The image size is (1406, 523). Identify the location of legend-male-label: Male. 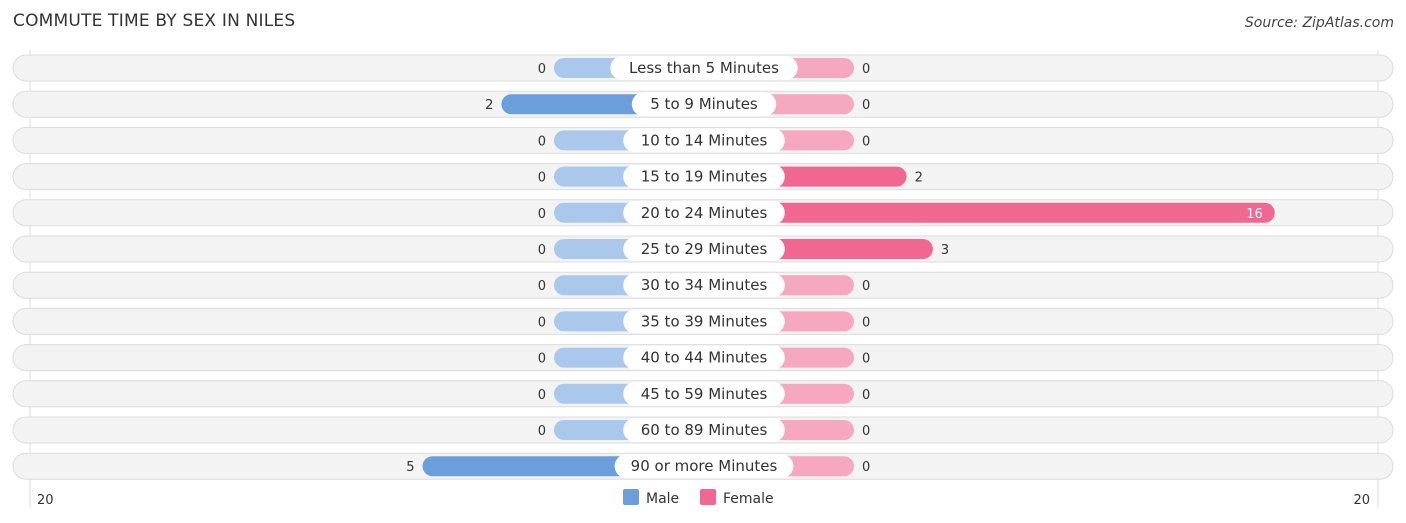
(662, 499).